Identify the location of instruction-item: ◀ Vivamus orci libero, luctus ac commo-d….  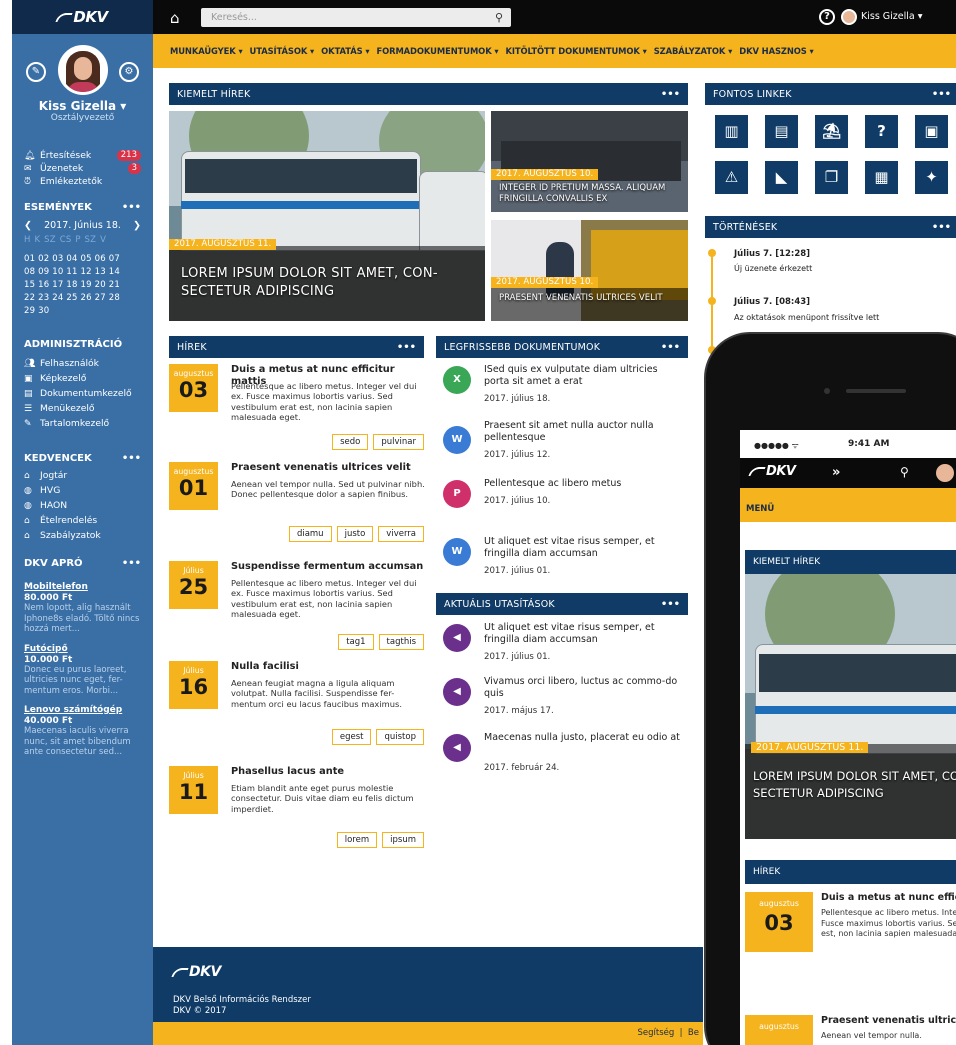
(565, 701).